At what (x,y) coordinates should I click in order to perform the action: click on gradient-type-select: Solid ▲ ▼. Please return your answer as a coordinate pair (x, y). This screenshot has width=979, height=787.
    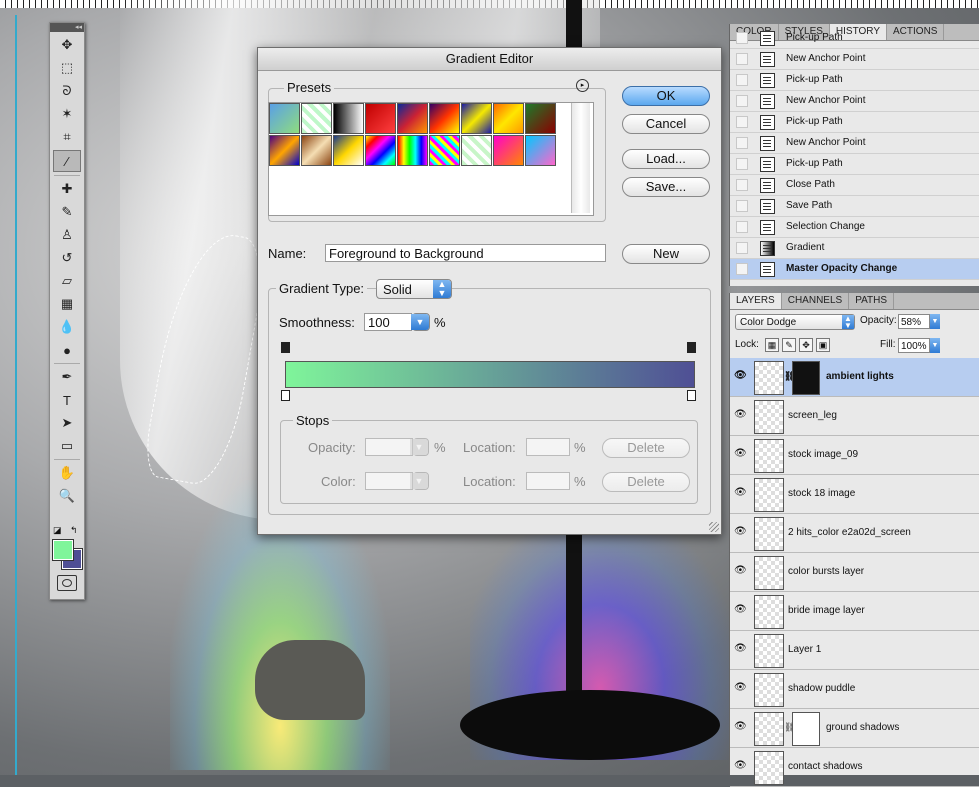
    Looking at the image, I should click on (414, 289).